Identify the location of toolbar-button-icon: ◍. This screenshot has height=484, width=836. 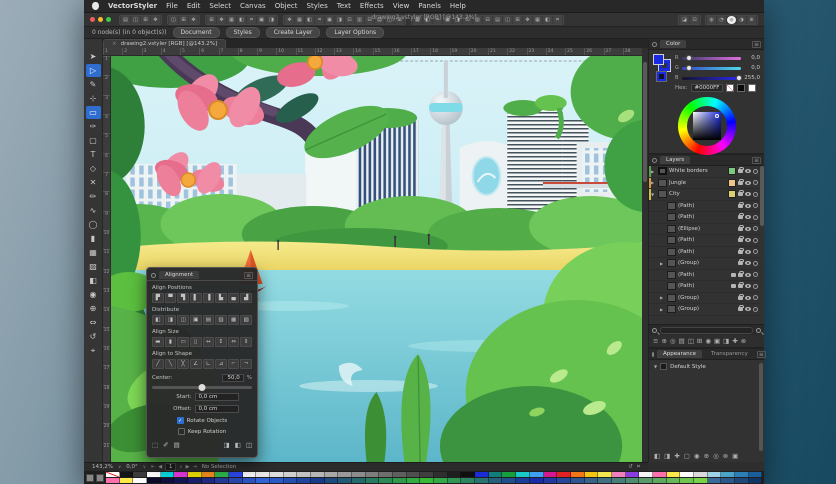
(711, 19).